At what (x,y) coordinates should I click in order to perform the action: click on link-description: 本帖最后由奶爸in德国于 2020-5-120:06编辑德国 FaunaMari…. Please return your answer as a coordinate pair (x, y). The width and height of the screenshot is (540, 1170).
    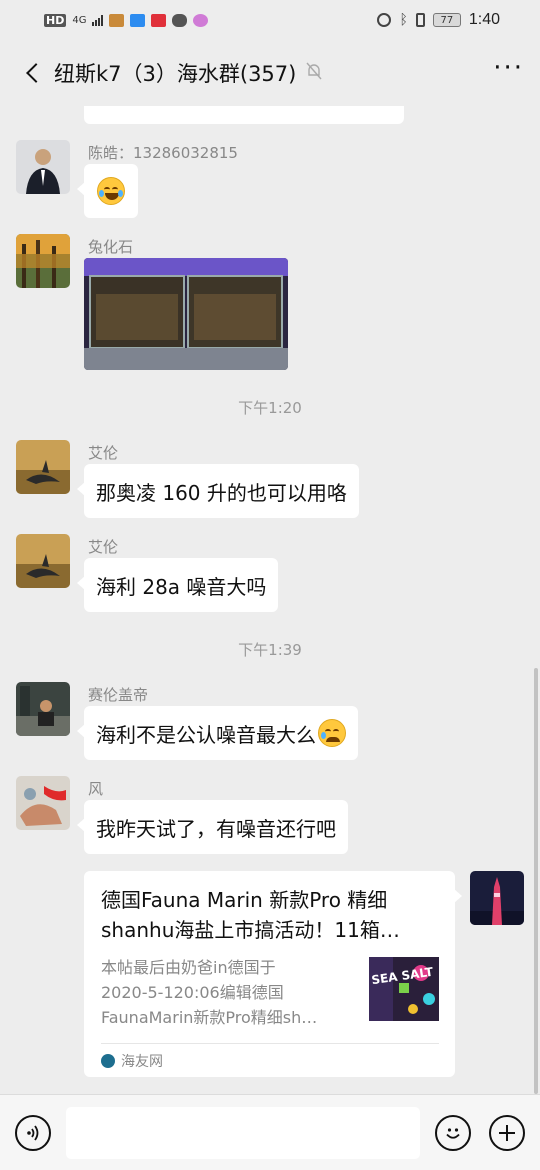
    Looking at the image, I should click on (228, 992).